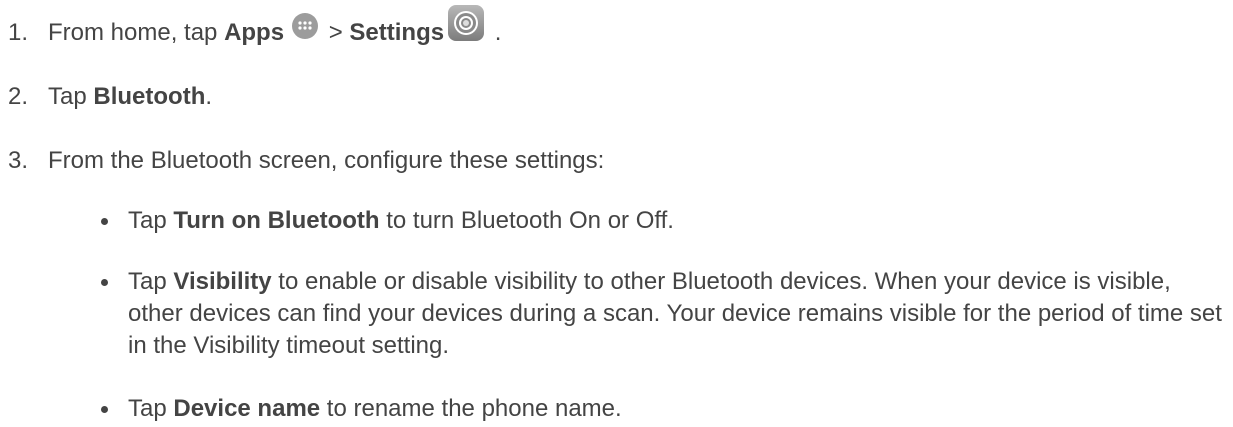 The height and width of the screenshot is (427, 1233). Describe the element at coordinates (136, 32) in the screenshot. I see `step-text: From home, tap` at that location.